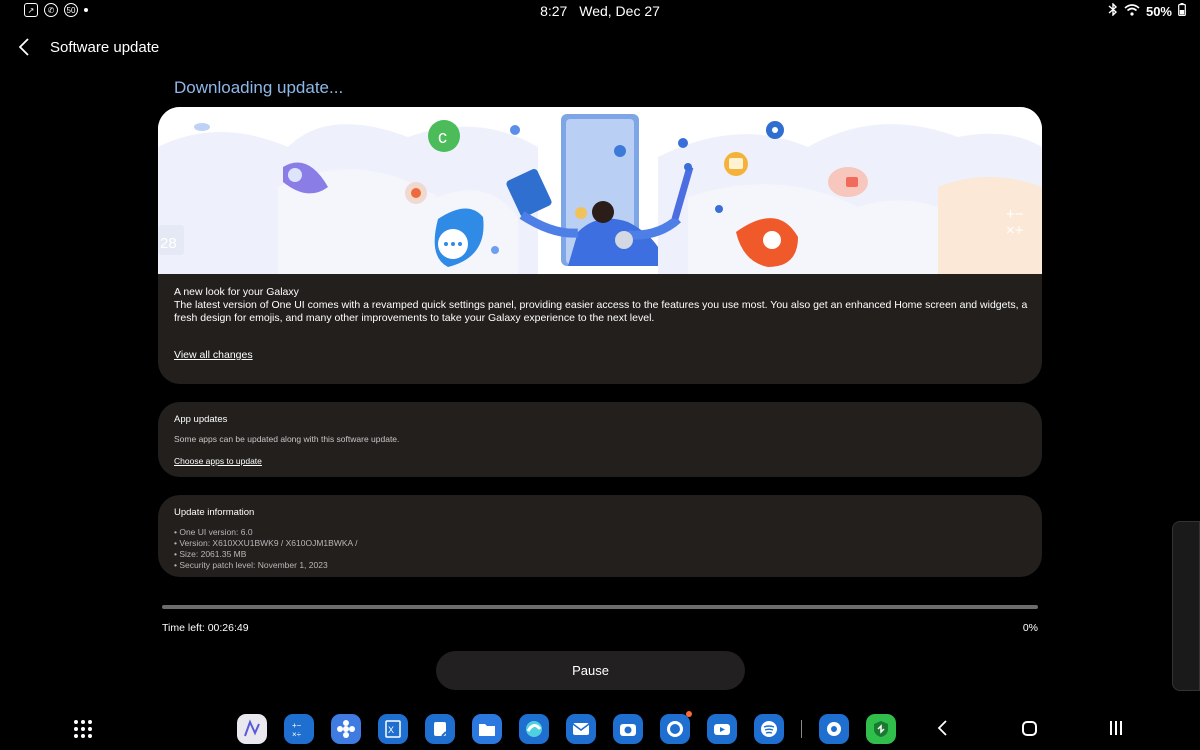 Image resolution: width=1200 pixels, height=750 pixels. I want to click on notes-app, so click(440, 729).